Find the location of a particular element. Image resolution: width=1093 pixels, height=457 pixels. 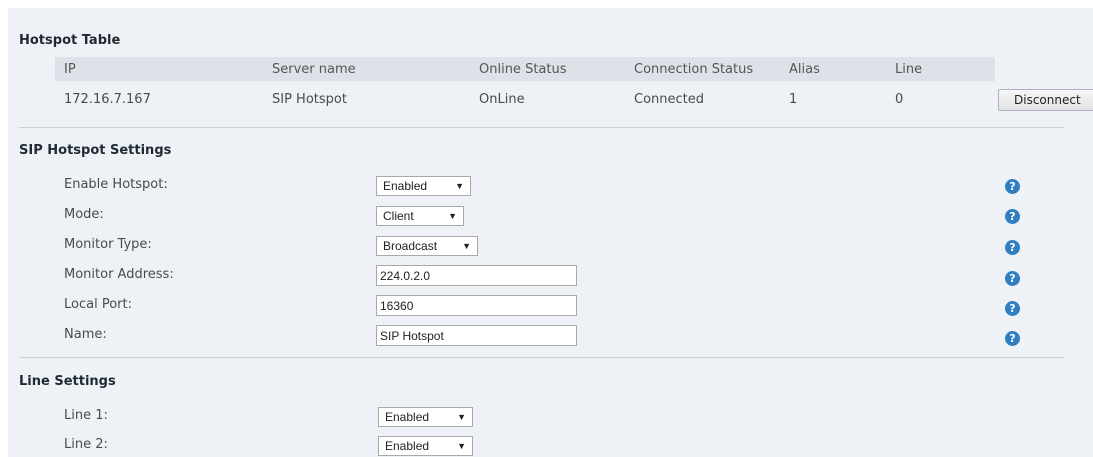

line-2-value: Enabled is located at coordinates (407, 446).